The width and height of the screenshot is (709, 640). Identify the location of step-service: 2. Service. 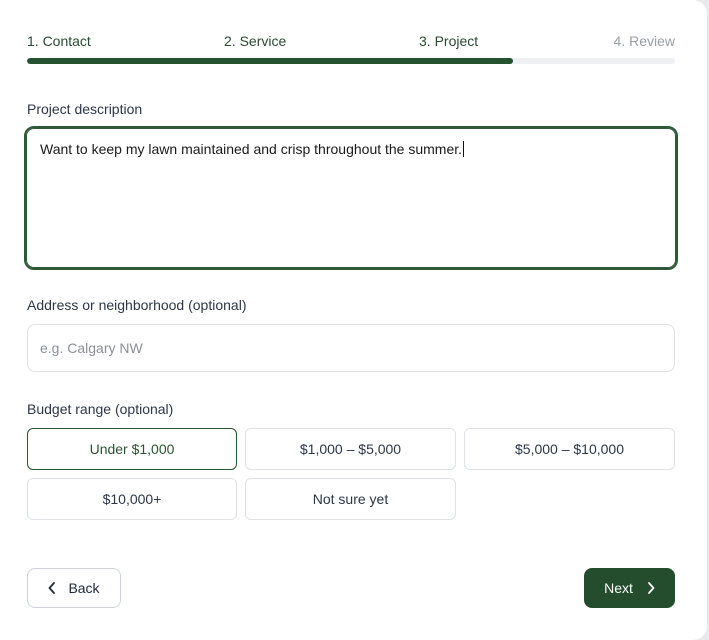
(255, 41).